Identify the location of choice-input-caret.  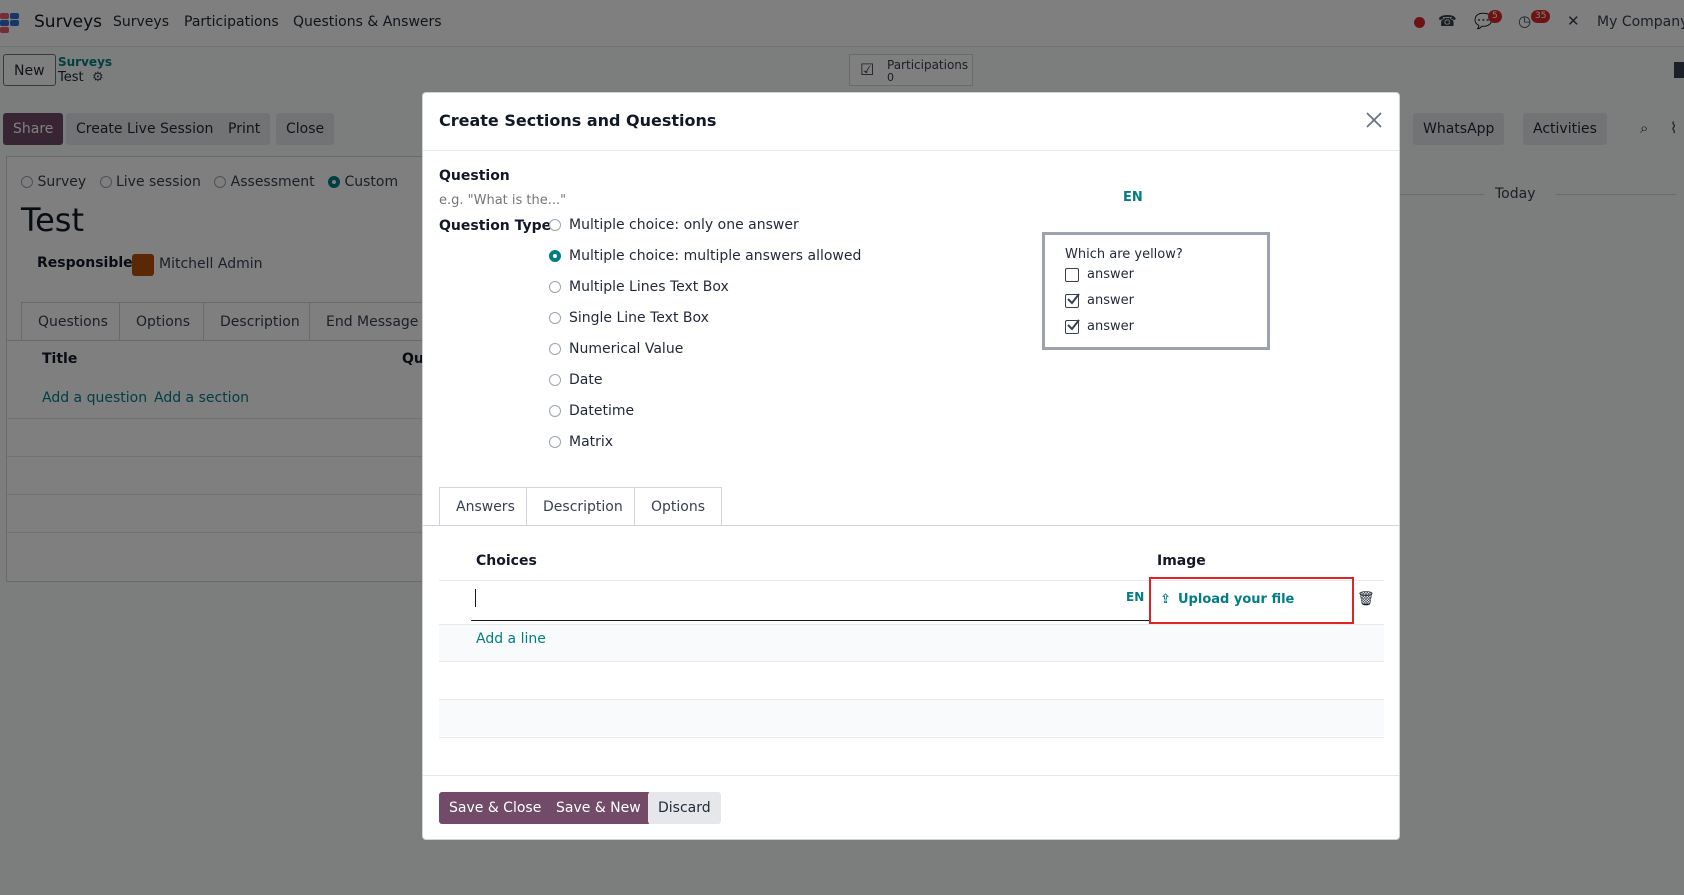
(475, 598).